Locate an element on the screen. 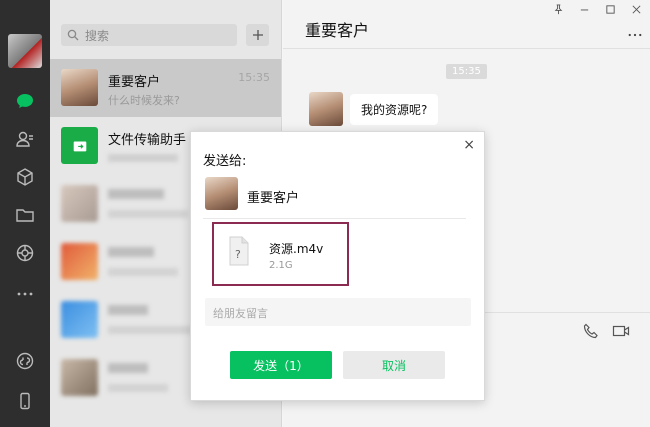 This screenshot has height=427, width=650. chat-time: 15:35 is located at coordinates (254, 77).